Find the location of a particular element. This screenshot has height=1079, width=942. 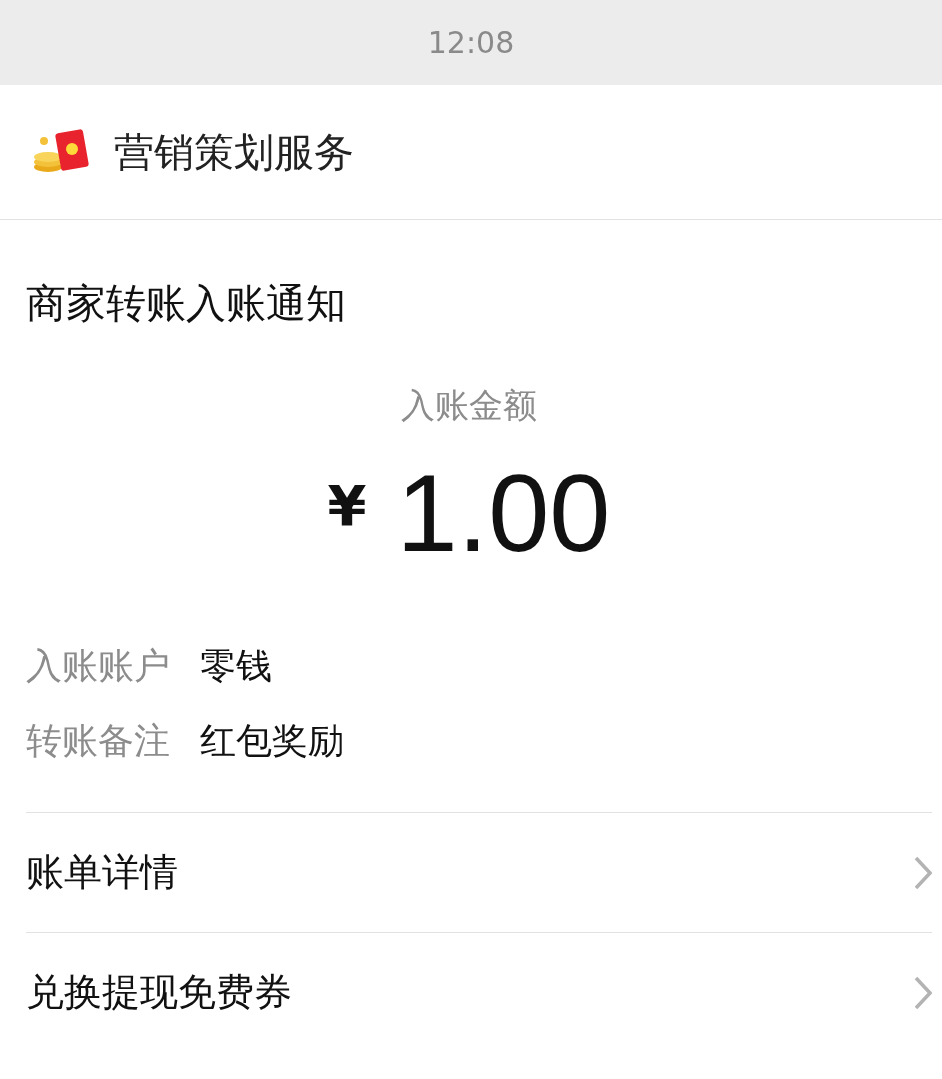

amount-value: 1.00 is located at coordinates (503, 513).